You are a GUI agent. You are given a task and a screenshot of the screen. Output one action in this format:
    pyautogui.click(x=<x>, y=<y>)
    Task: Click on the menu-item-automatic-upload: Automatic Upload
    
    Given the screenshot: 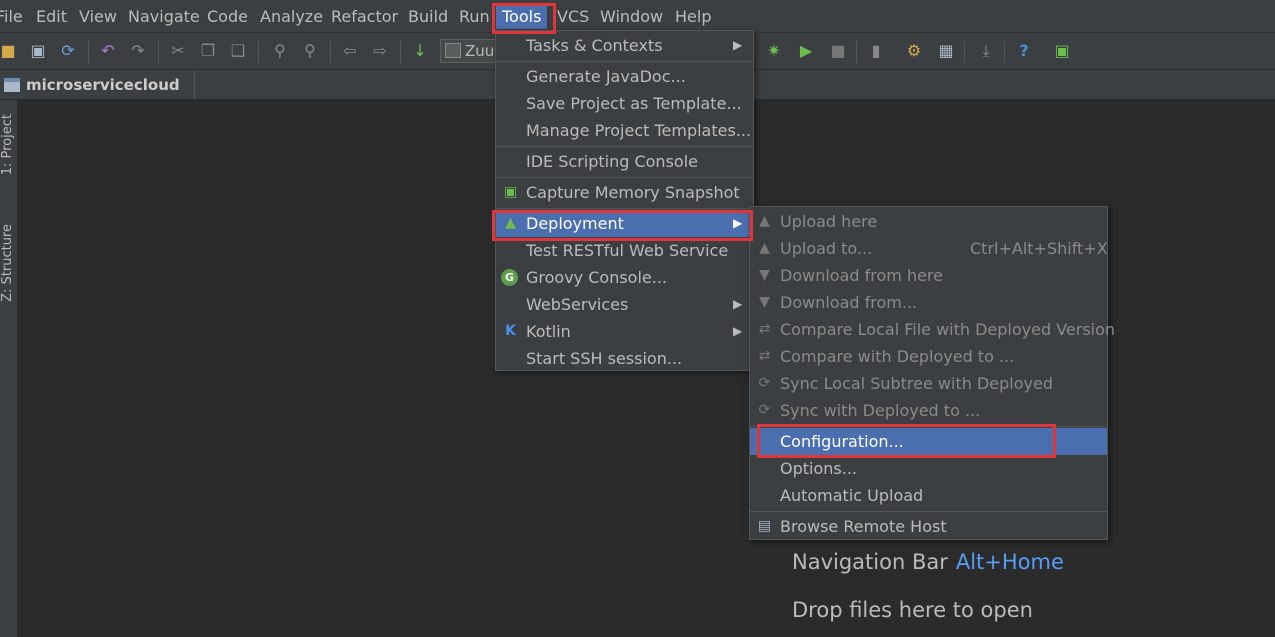 What is the action you would take?
    pyautogui.click(x=928, y=495)
    